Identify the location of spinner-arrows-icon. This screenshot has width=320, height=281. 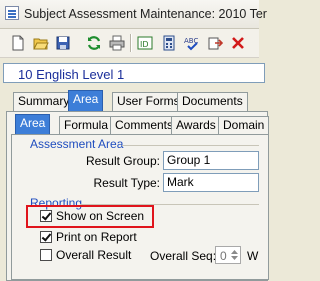
(234, 255).